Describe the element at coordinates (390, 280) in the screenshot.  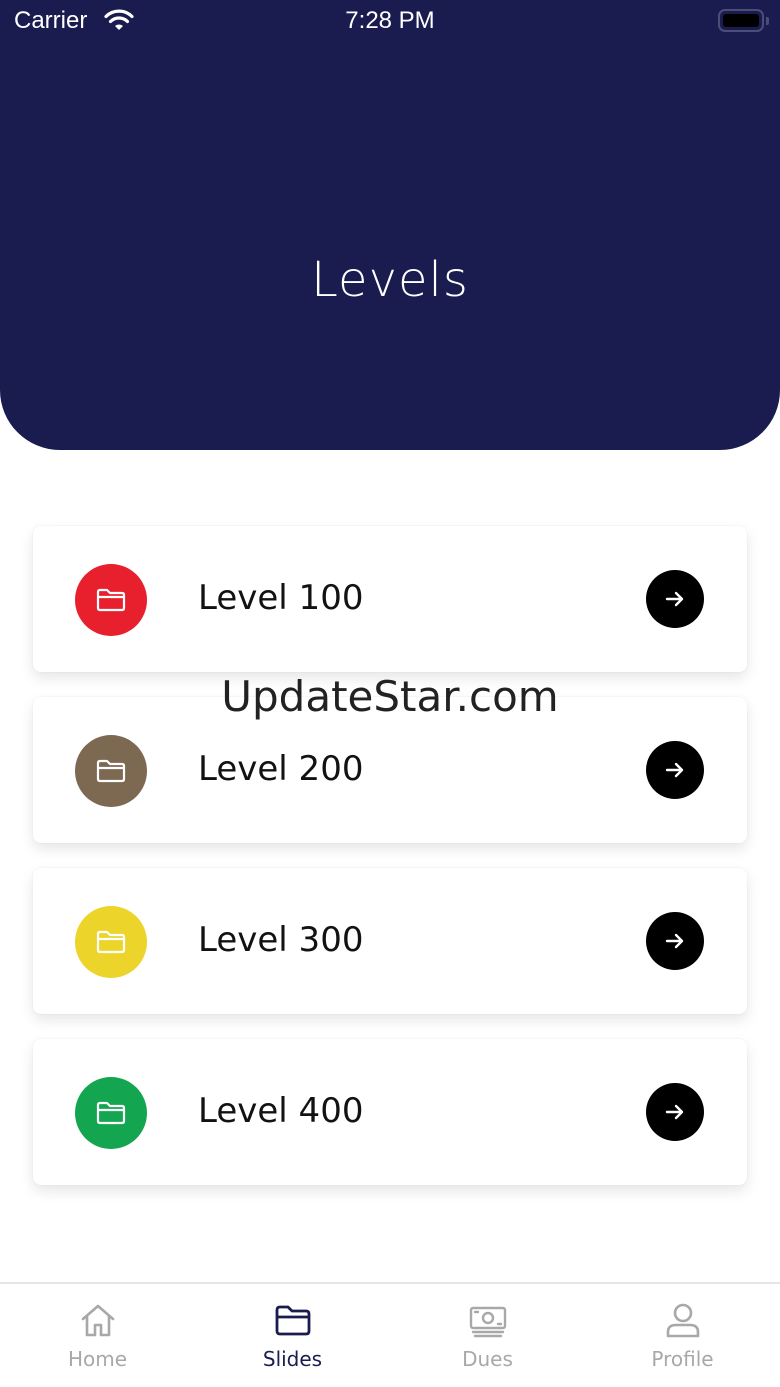
I see `page-title: Levels` at that location.